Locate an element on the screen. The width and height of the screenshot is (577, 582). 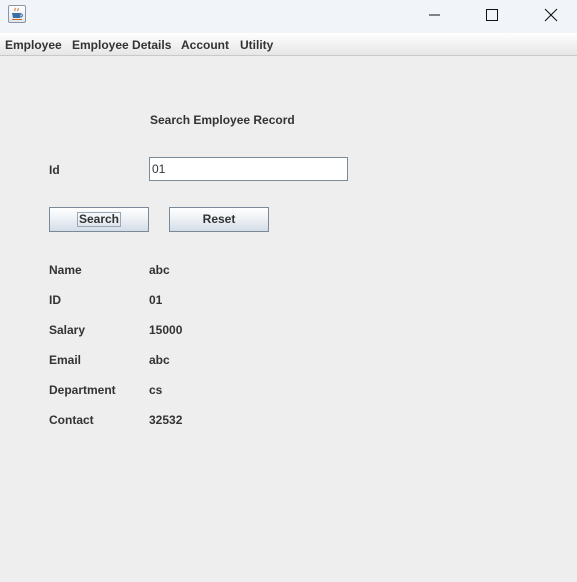
menu-employee: Employee is located at coordinates (33, 45).